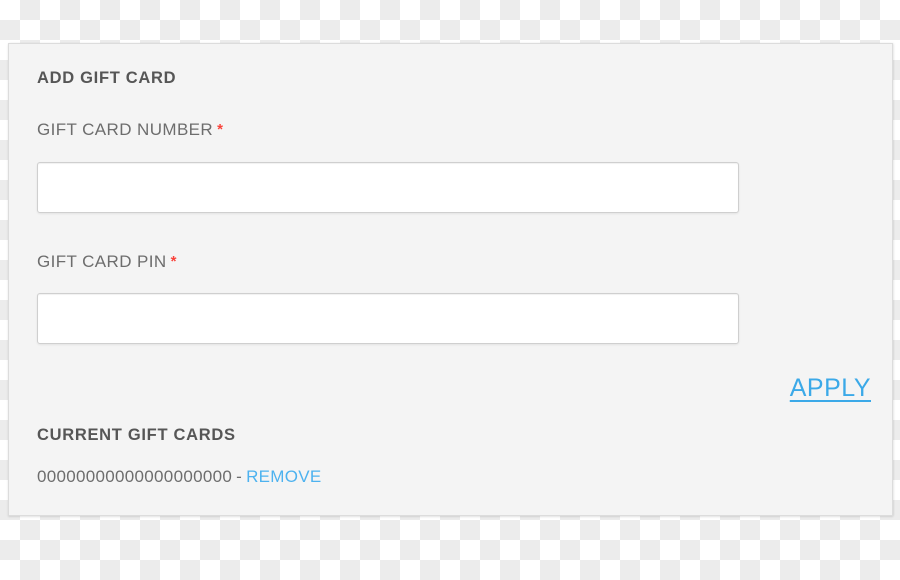  What do you see at coordinates (125, 129) in the screenshot?
I see `gift-card-number-label-text: GIFT CARD NUMBER` at bounding box center [125, 129].